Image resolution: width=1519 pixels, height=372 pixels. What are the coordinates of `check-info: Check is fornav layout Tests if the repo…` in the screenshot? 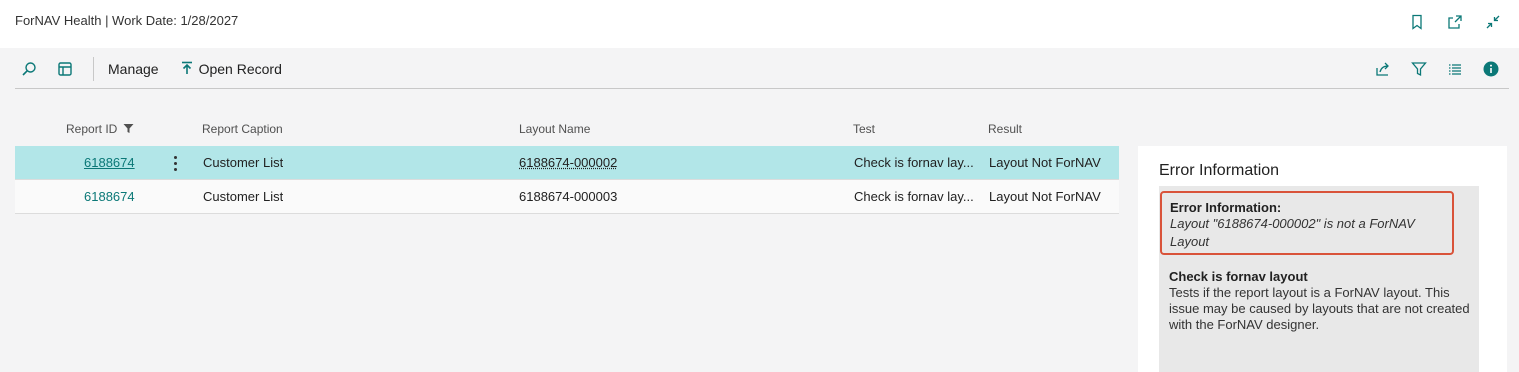 It's located at (1321, 301).